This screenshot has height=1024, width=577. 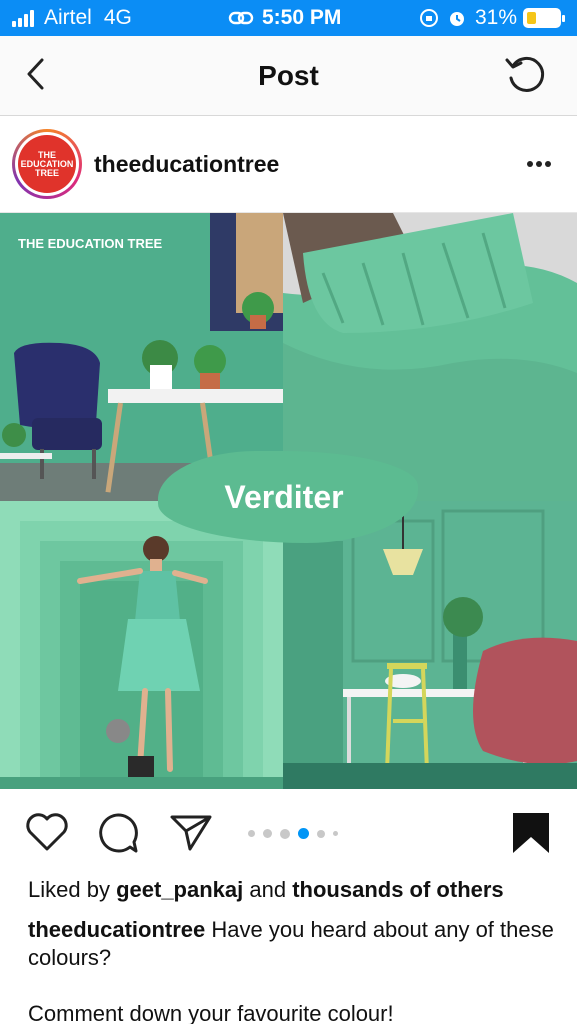 I want to click on heart-icon, so click(x=47, y=832).